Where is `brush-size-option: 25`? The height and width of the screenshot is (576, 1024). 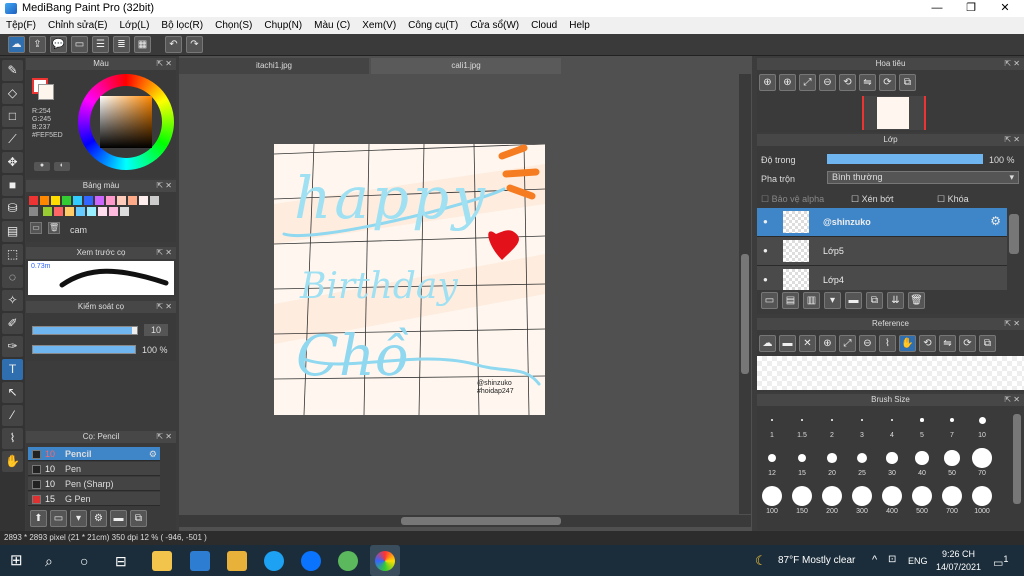 brush-size-option: 25 is located at coordinates (862, 461).